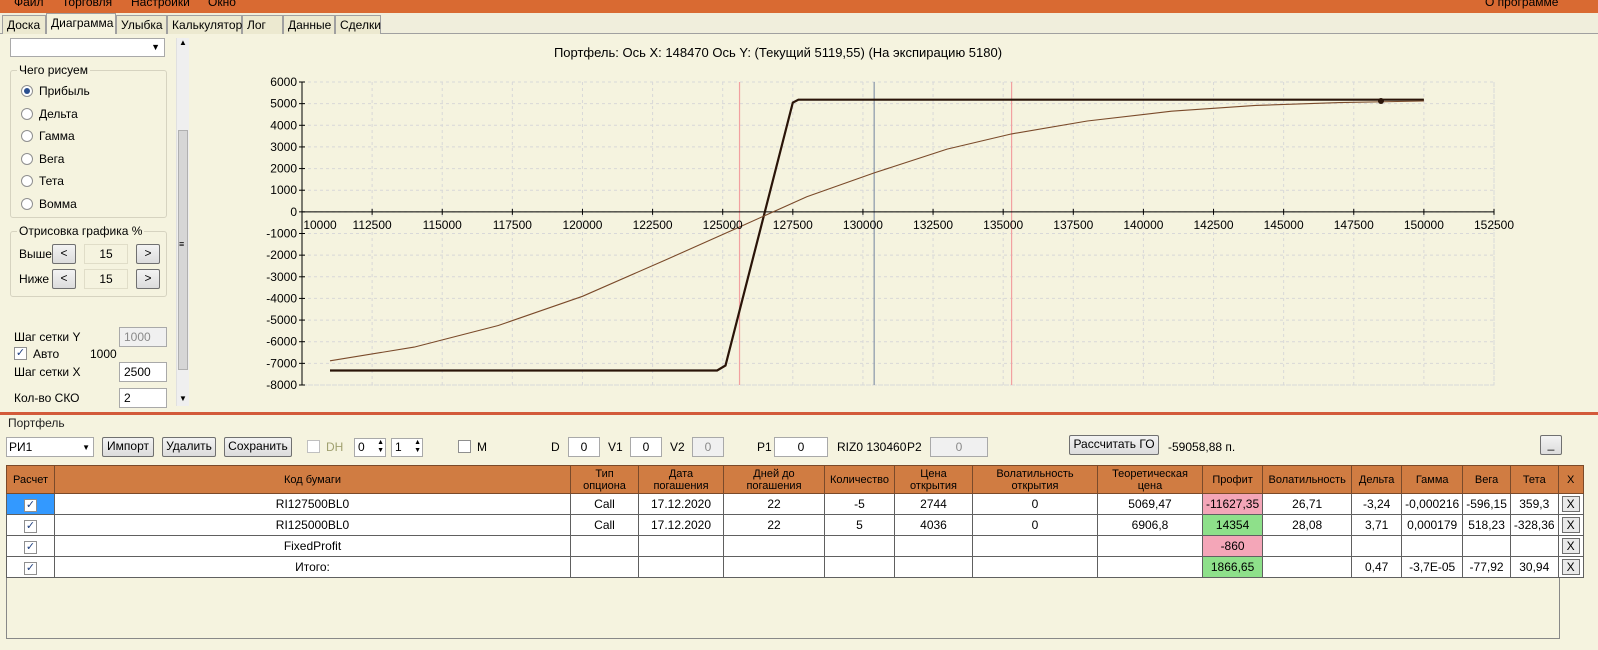 The image size is (1598, 650). What do you see at coordinates (959, 447) in the screenshot?
I see `p2-input: 0` at bounding box center [959, 447].